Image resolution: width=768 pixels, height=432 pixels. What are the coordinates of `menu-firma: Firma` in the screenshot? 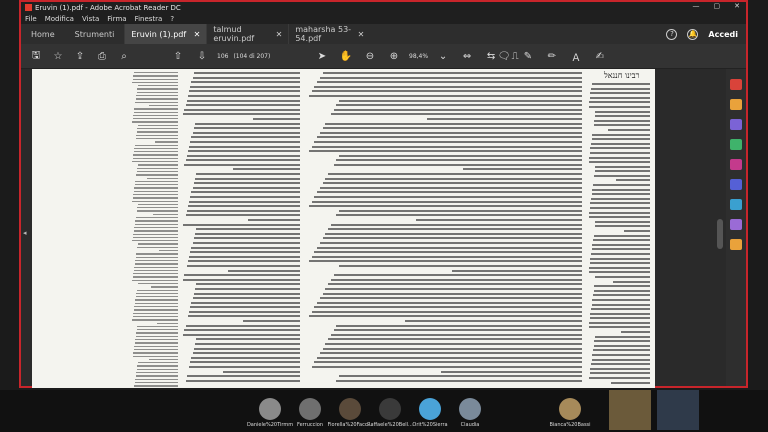 It's located at (116, 19).